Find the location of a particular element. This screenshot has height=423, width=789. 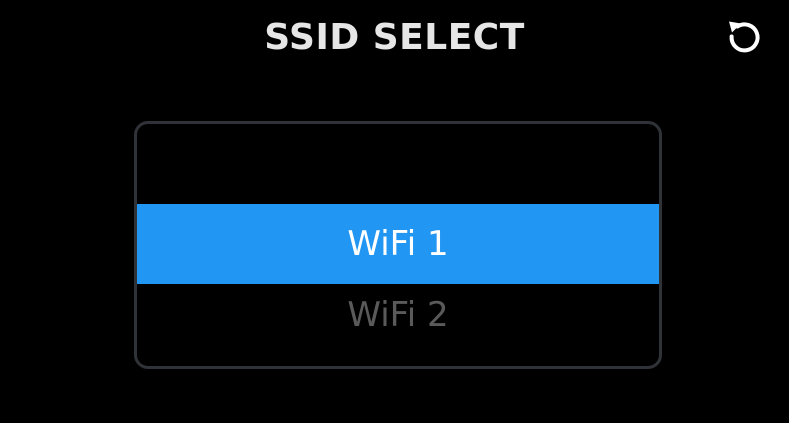

page-title: SSID SELECT is located at coordinates (394, 37).